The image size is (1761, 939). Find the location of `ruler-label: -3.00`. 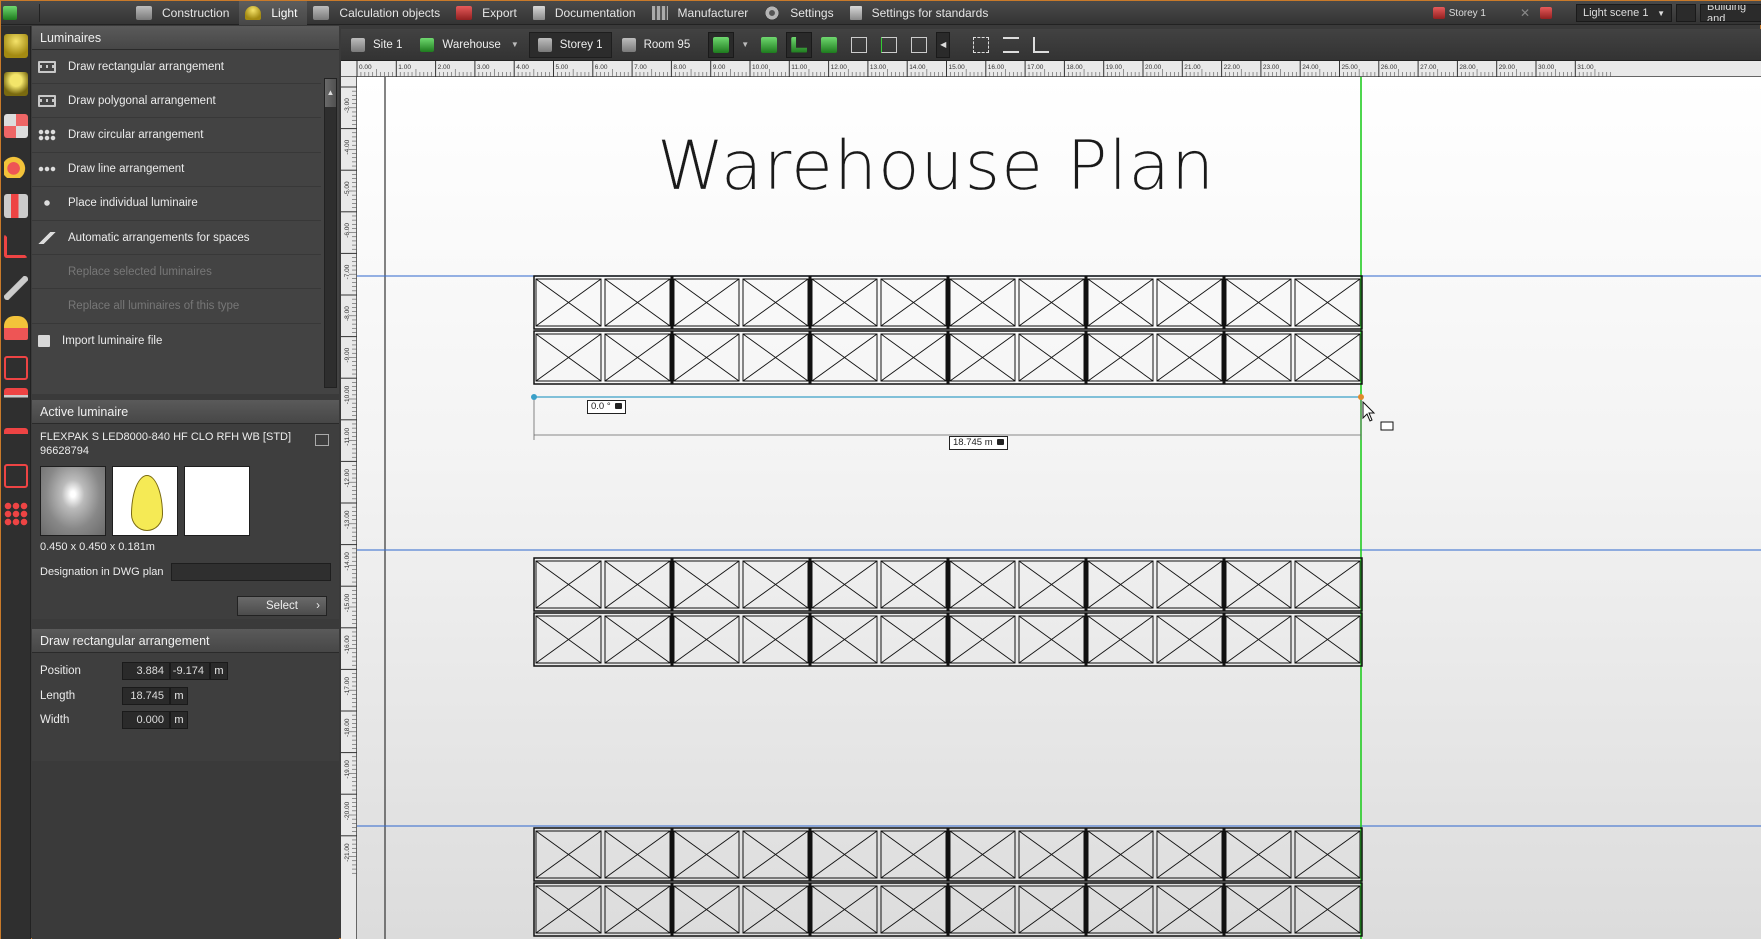

ruler-label: -3.00 is located at coordinates (347, 105).